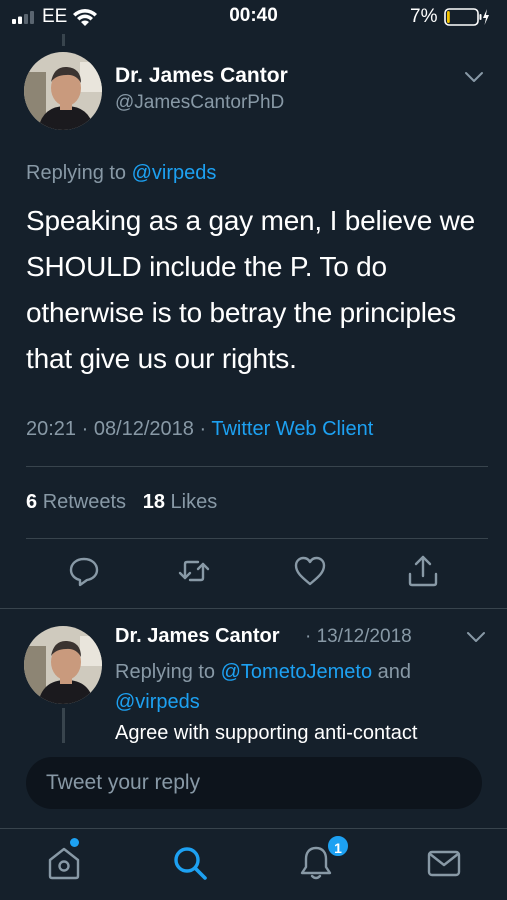 The image size is (507, 900). What do you see at coordinates (266, 733) in the screenshot?
I see `reply-text: Agree with supporting anti-contact` at bounding box center [266, 733].